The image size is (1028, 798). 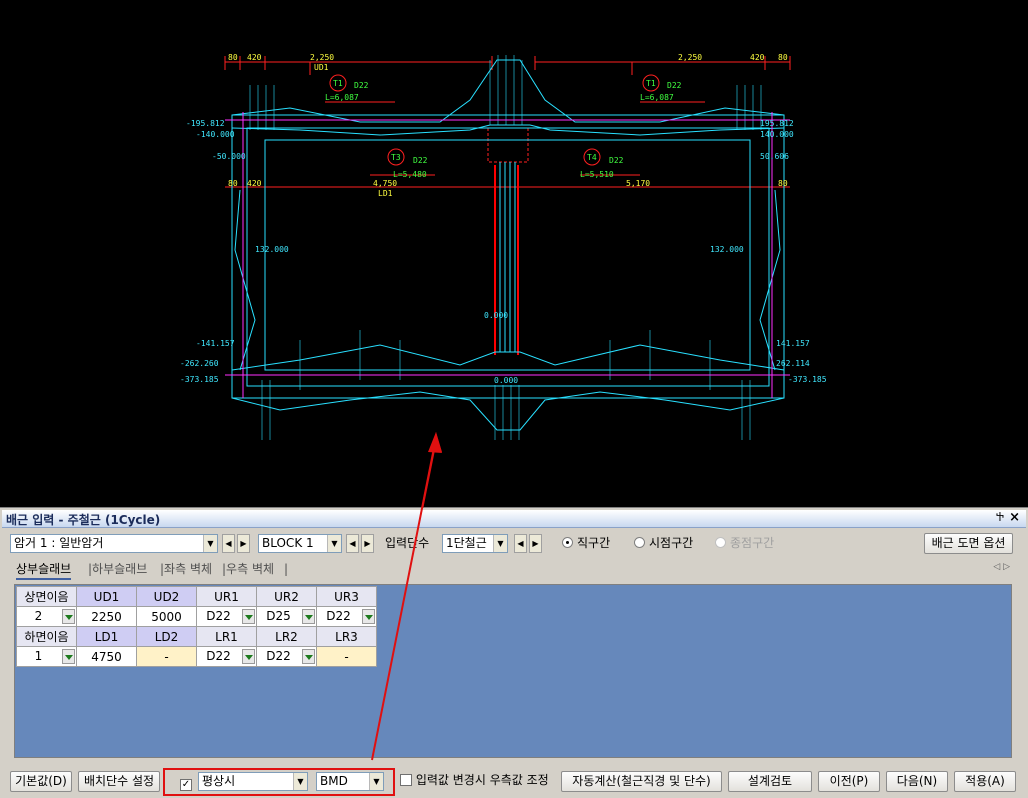 What do you see at coordinates (783, 183) in the screenshot?
I see `cad-dim-80-r: 80` at bounding box center [783, 183].